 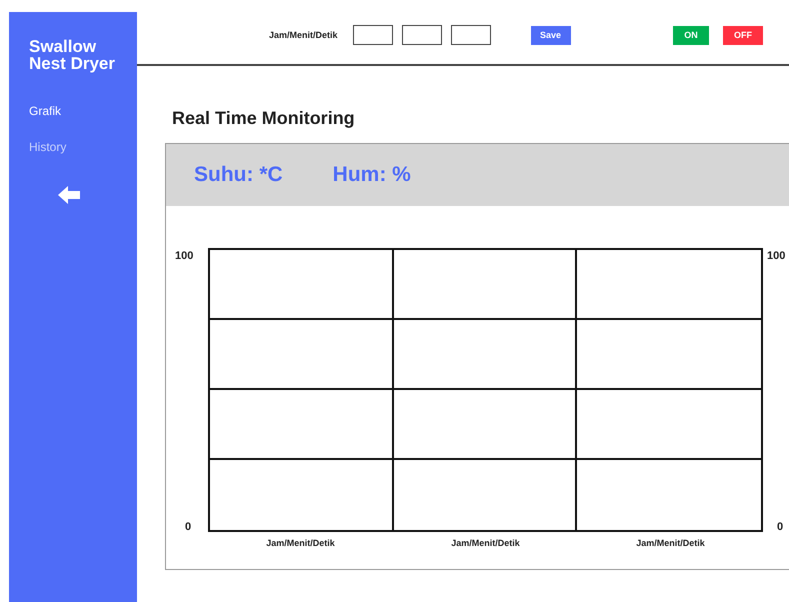 I want to click on reading-label: Suhu: *C, so click(x=238, y=175).